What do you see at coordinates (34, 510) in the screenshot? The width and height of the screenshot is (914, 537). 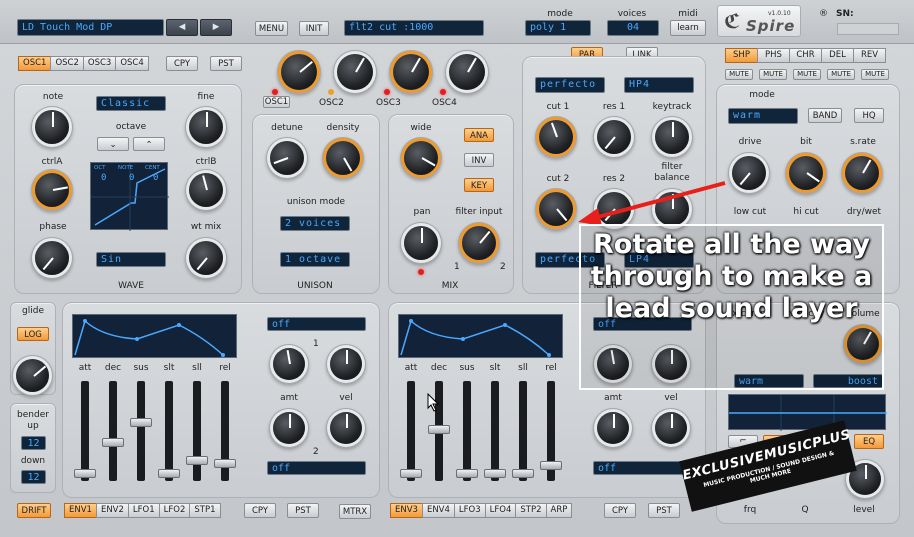 I see `drift-button: DRIFT` at bounding box center [34, 510].